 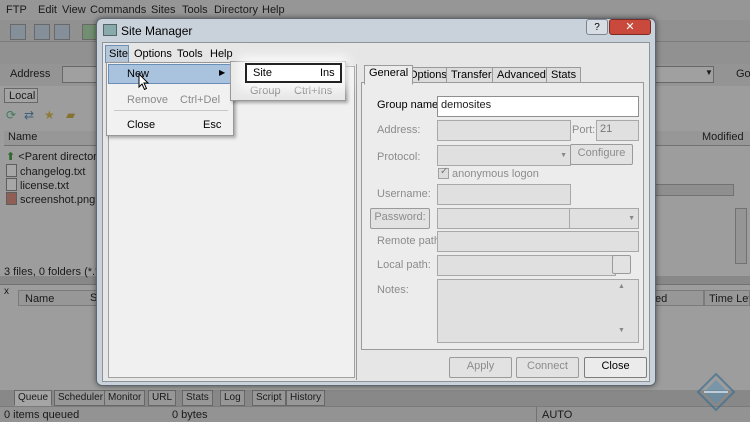 What do you see at coordinates (604, 218) in the screenshot?
I see `password-mode-select: ▼` at bounding box center [604, 218].